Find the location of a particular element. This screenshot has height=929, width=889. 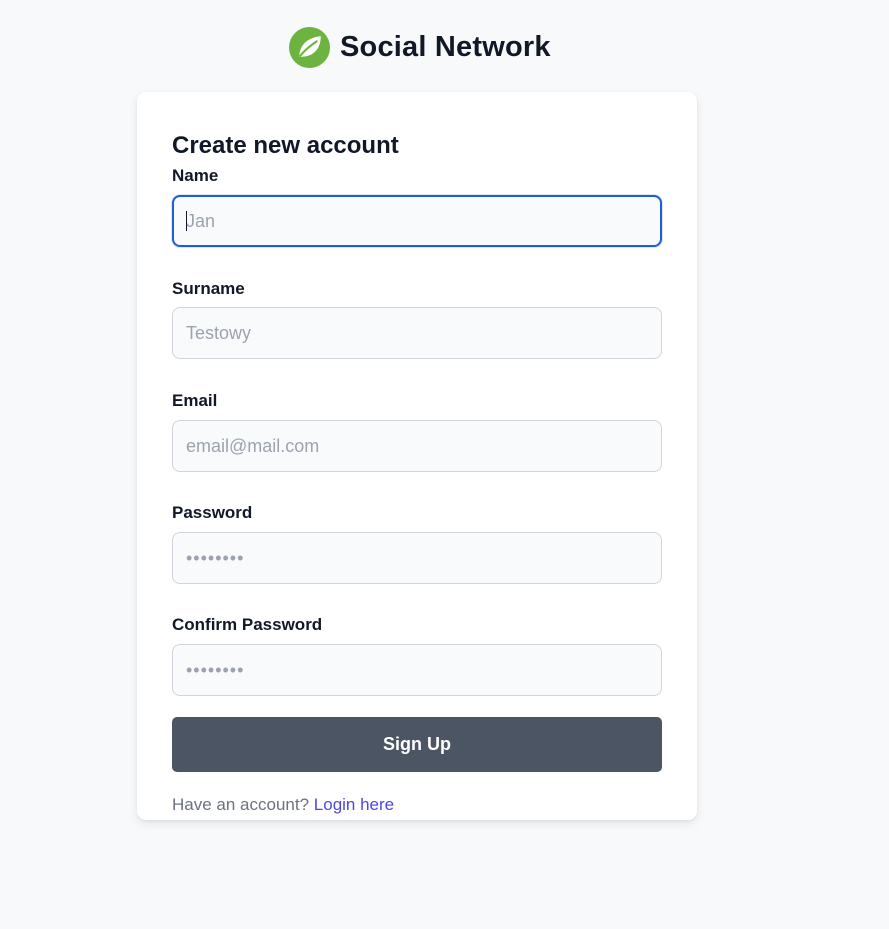

login-prompt: Have an account? Login here is located at coordinates (417, 805).